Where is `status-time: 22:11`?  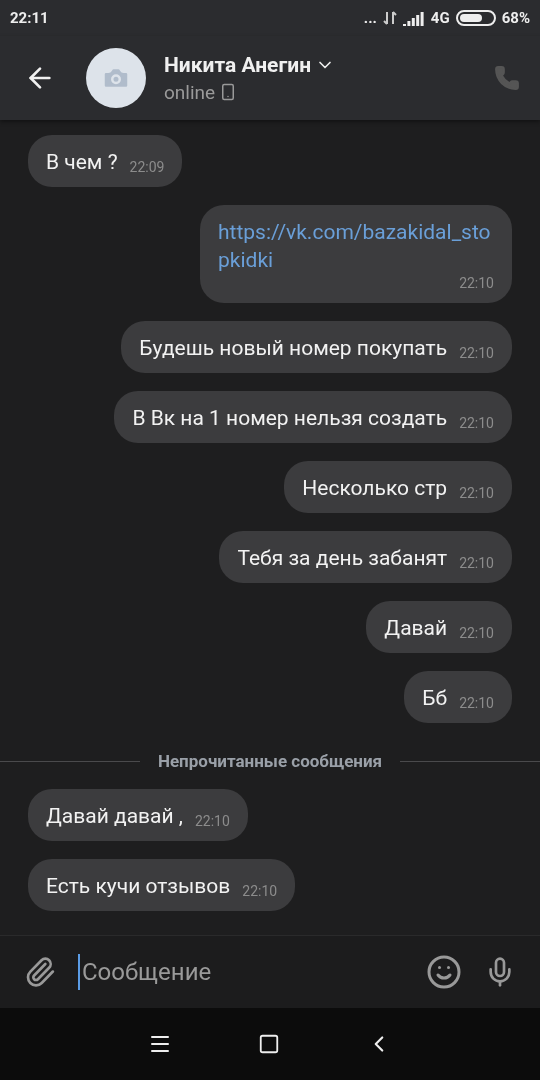 status-time: 22:11 is located at coordinates (29, 18).